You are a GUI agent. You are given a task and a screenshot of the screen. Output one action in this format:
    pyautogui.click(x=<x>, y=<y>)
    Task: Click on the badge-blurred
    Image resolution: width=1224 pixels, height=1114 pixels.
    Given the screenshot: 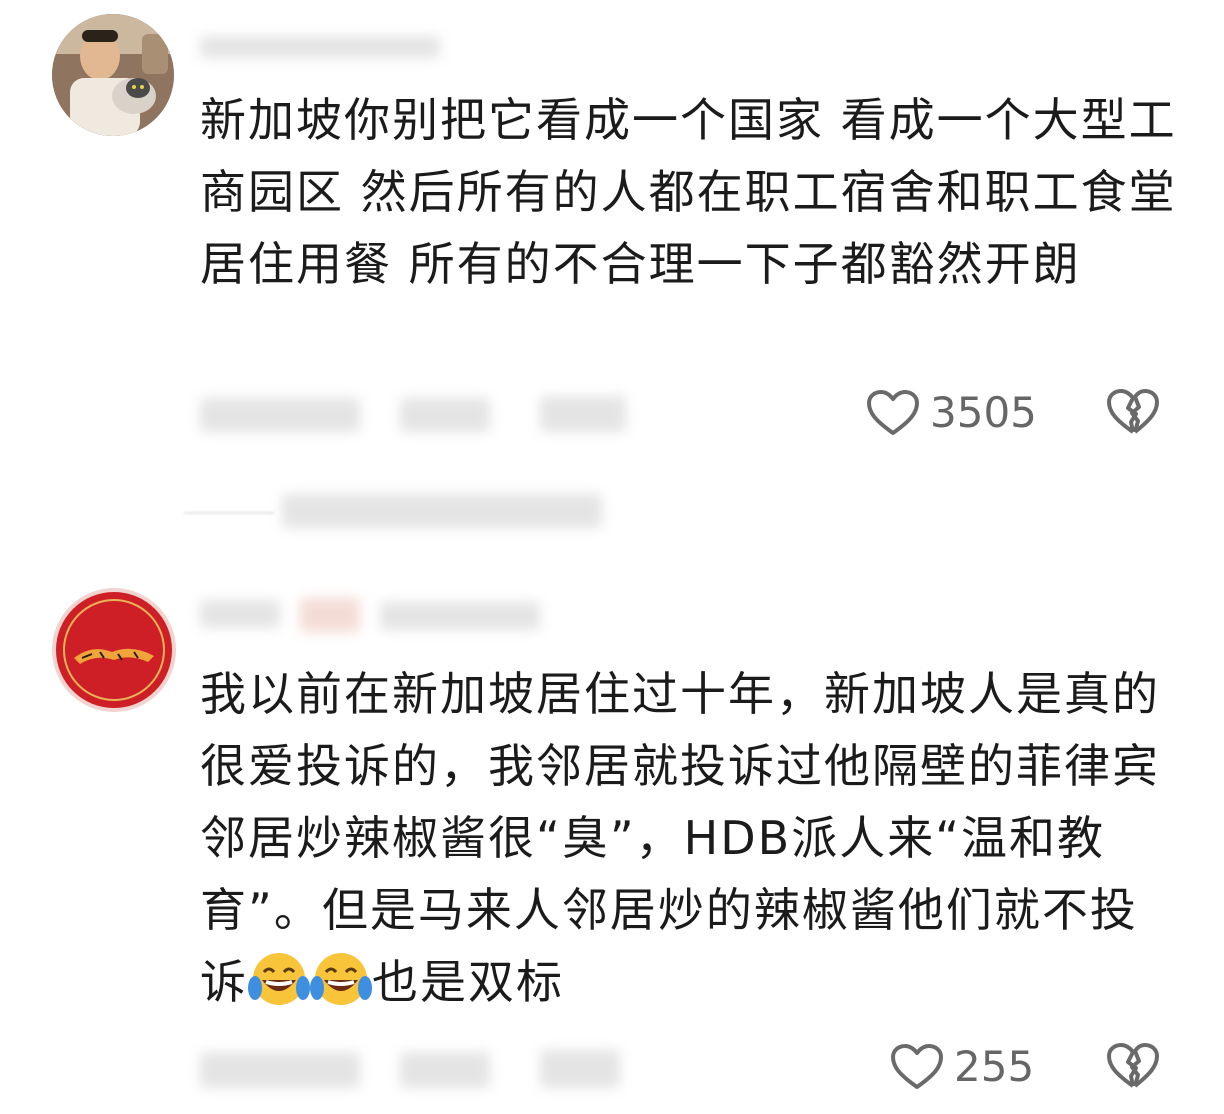 What is the action you would take?
    pyautogui.click(x=330, y=615)
    